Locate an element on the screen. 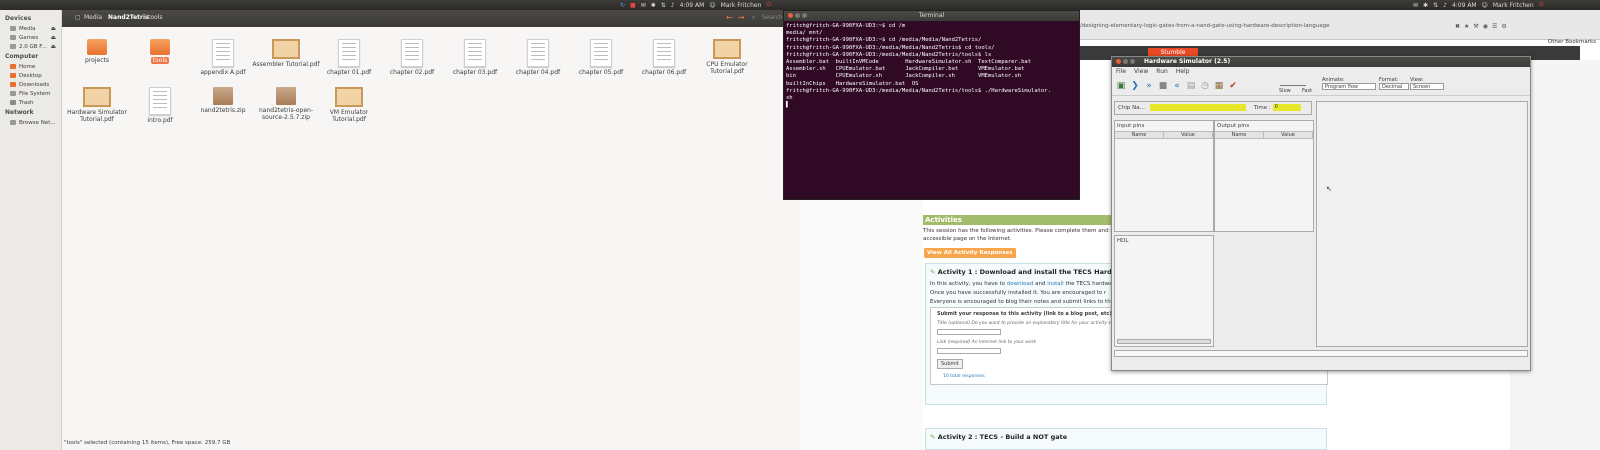 The image size is (1600, 450). file-item: CPU Emulator Tutorial.pdf is located at coordinates (727, 57).